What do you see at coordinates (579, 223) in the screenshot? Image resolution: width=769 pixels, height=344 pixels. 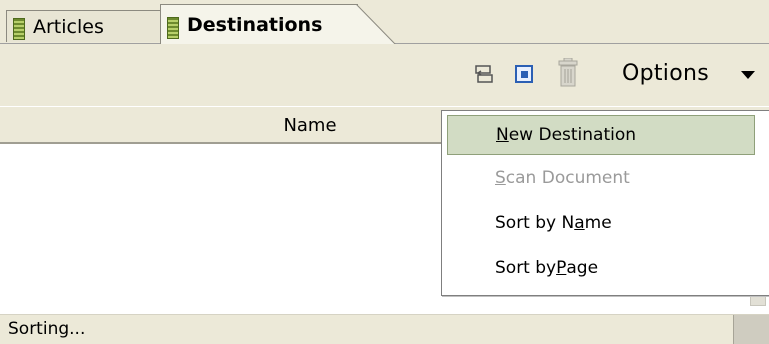 I see `menu-item-mnemonic: a` at bounding box center [579, 223].